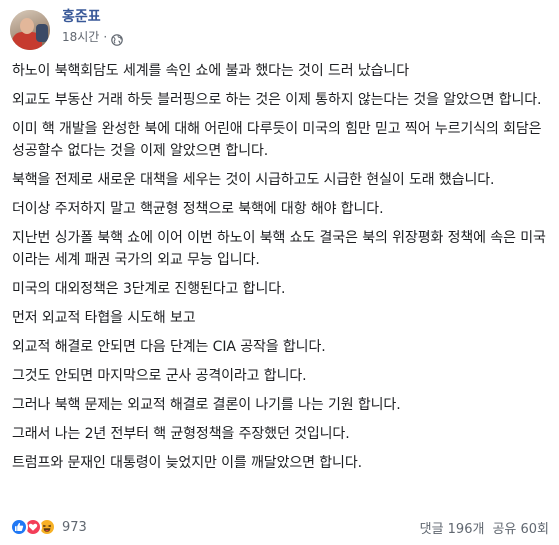 This screenshot has width=559, height=545. I want to click on avatar, so click(30, 30).